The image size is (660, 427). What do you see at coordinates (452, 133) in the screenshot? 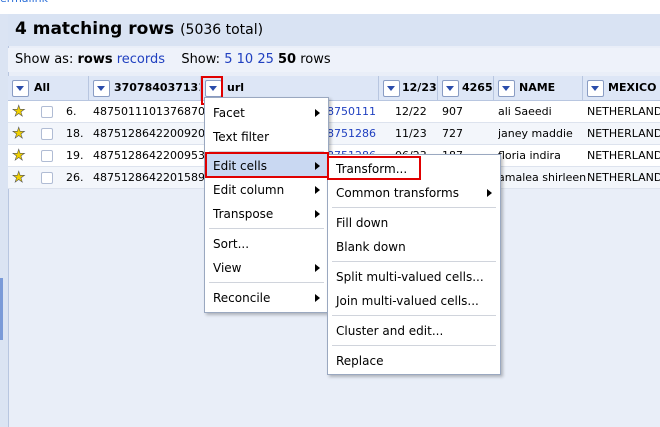
I see `row-number: 727` at bounding box center [452, 133].